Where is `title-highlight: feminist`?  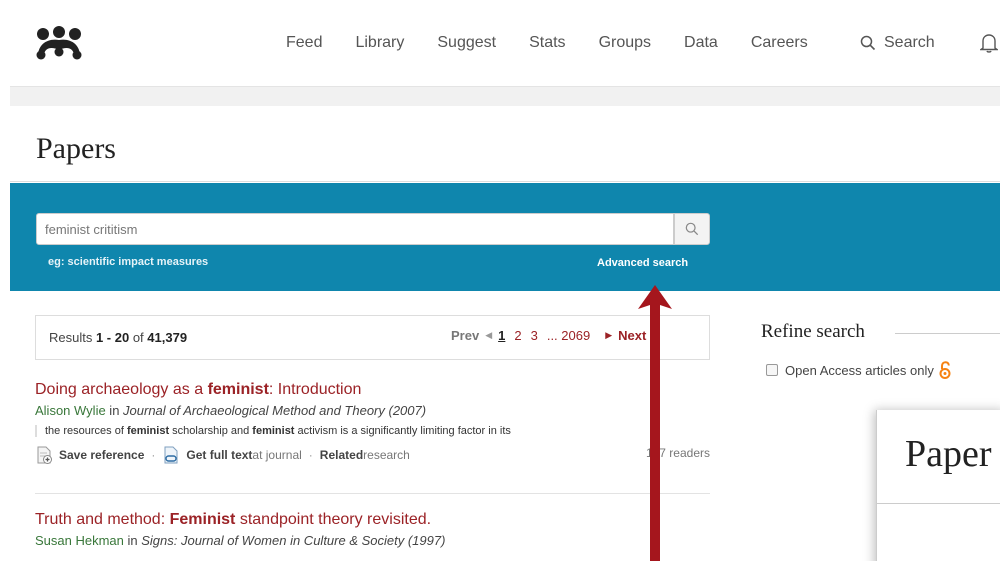 title-highlight: feminist is located at coordinates (238, 389).